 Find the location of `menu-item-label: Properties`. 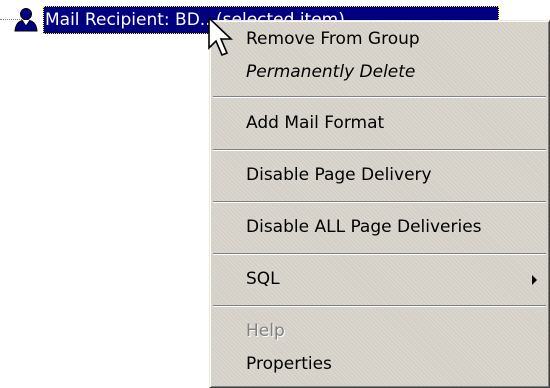

menu-item-label: Properties is located at coordinates (289, 364).